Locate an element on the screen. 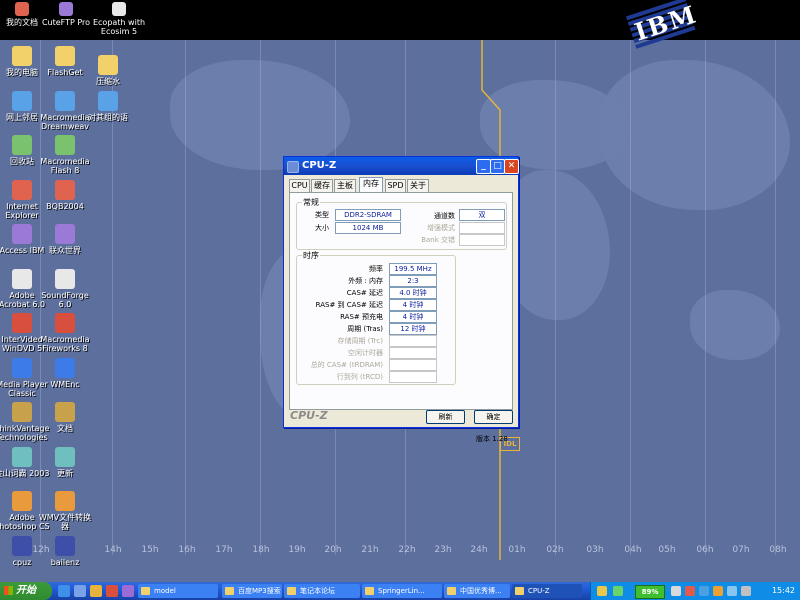 The width and height of the screenshot is (800, 600). hour-label: 15h is located at coordinates (150, 550).